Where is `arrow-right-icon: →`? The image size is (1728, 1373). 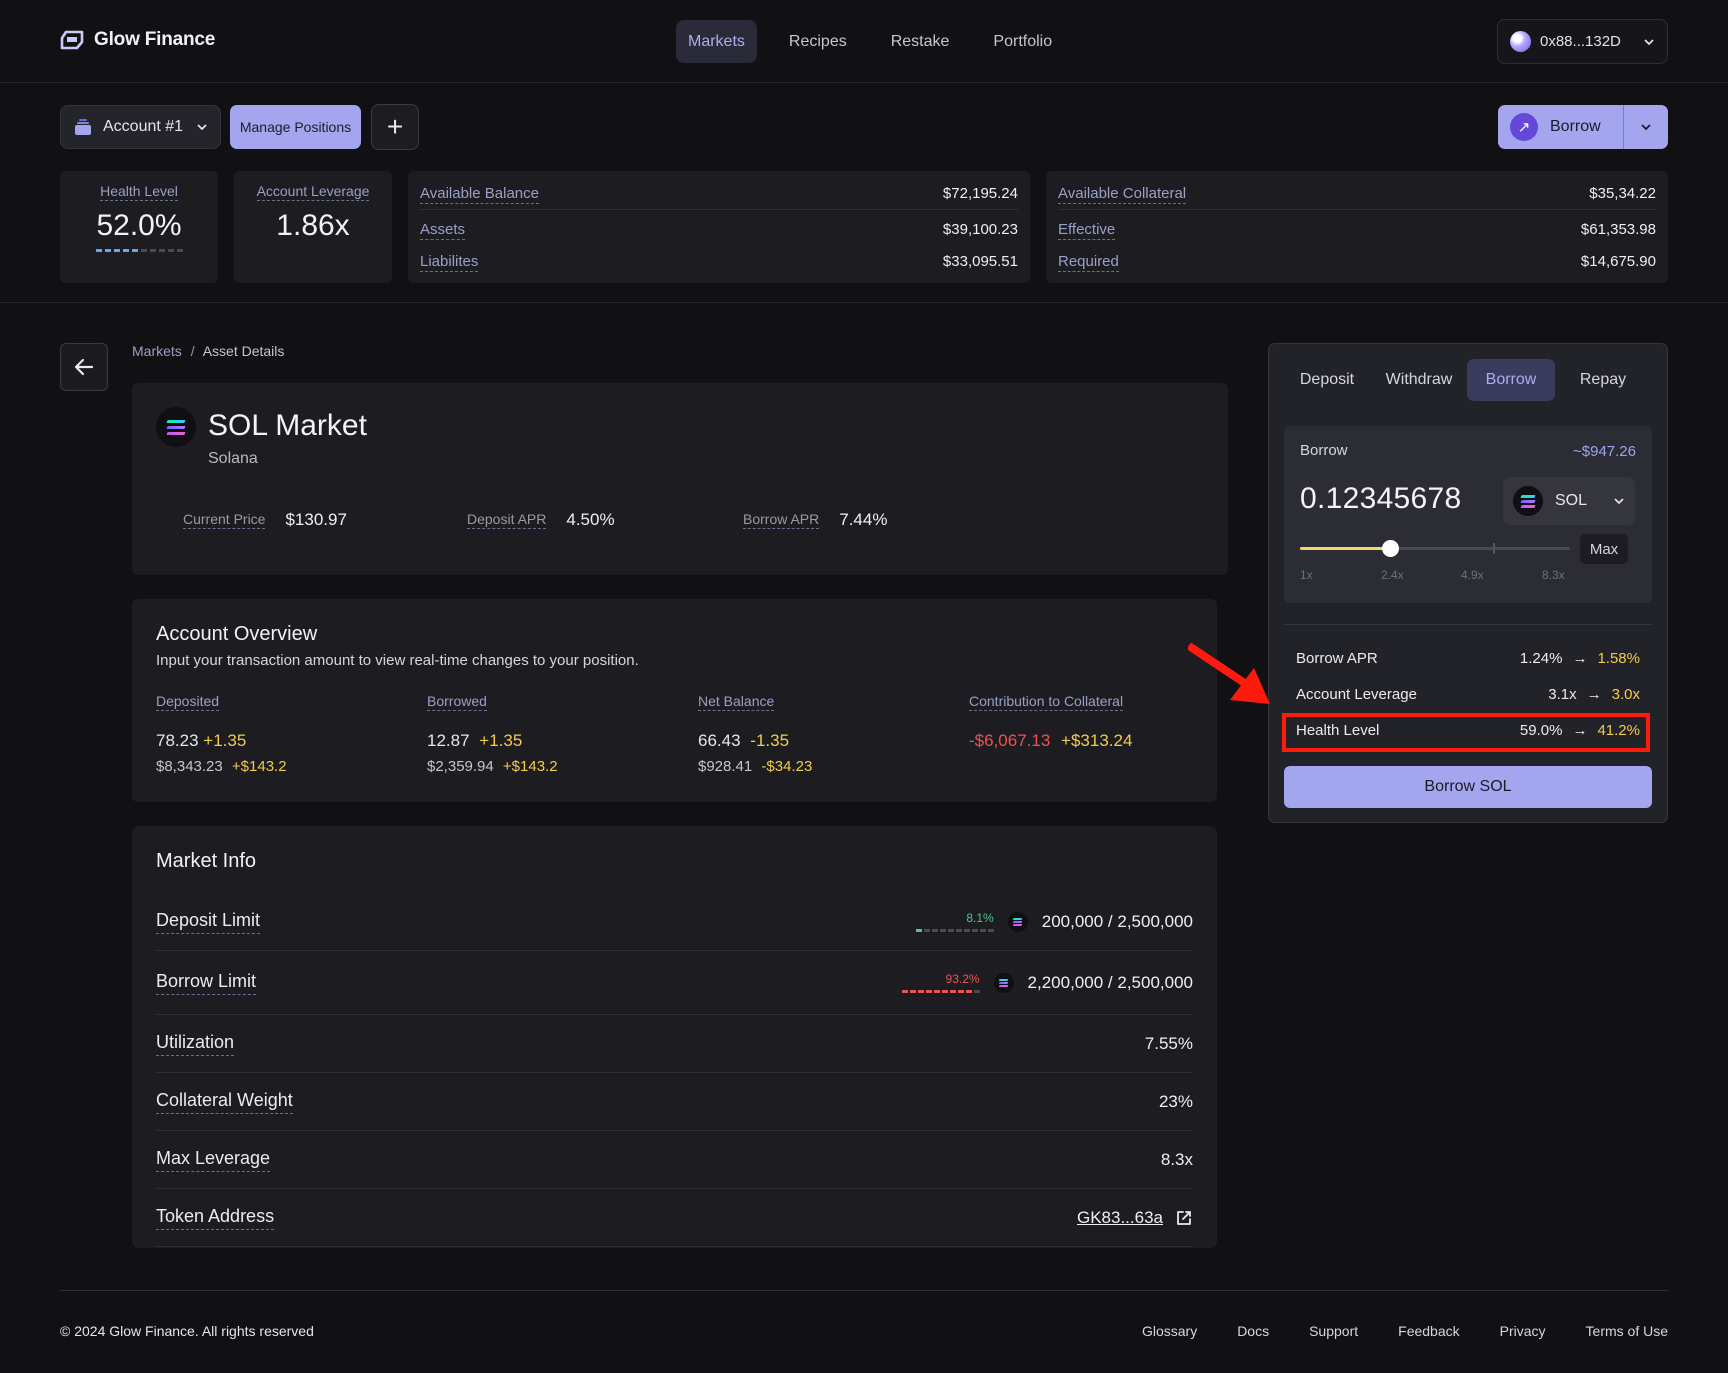
arrow-right-icon: → is located at coordinates (1594, 694).